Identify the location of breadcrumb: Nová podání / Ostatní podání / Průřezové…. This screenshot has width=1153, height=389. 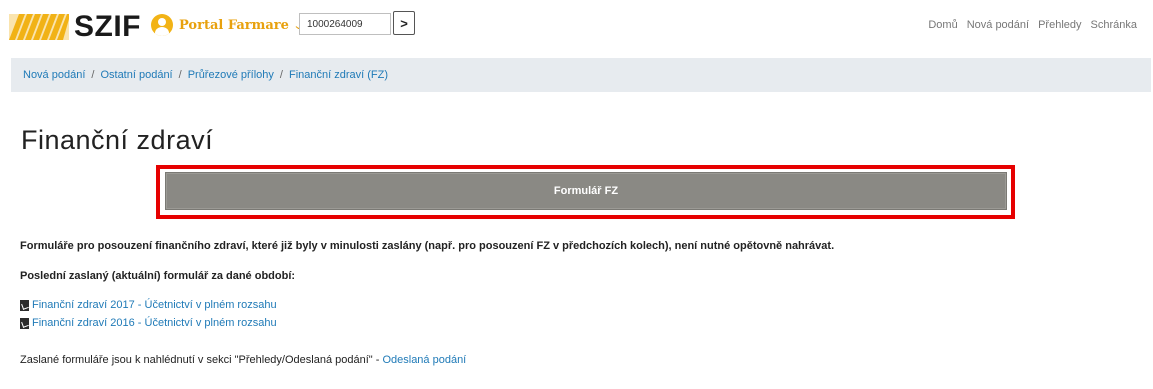
(581, 75).